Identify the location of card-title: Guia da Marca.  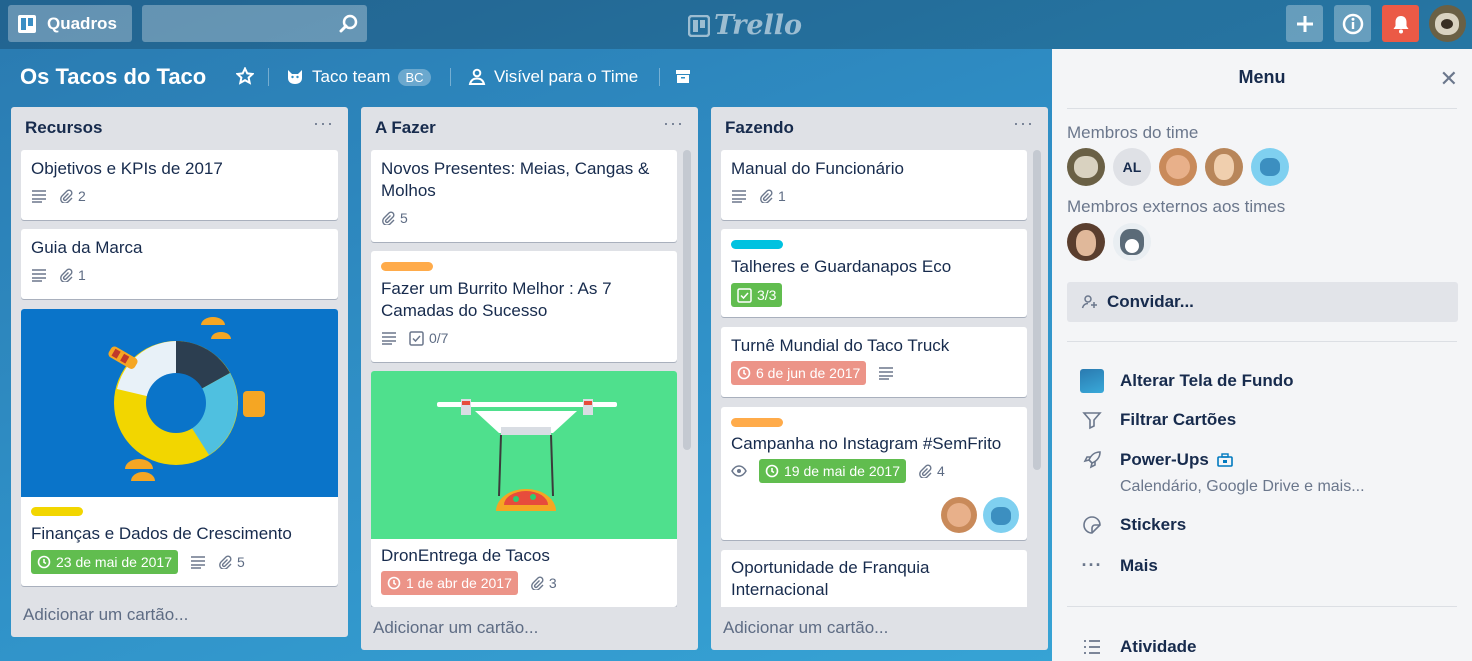
(87, 247).